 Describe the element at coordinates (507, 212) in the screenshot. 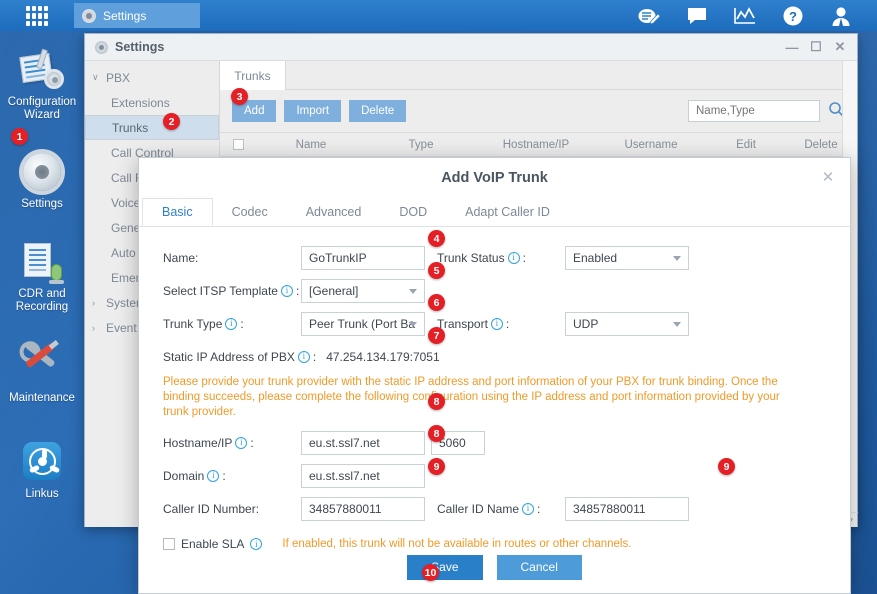

I see `tab-adapt-caller-id: Adapt Caller ID` at that location.